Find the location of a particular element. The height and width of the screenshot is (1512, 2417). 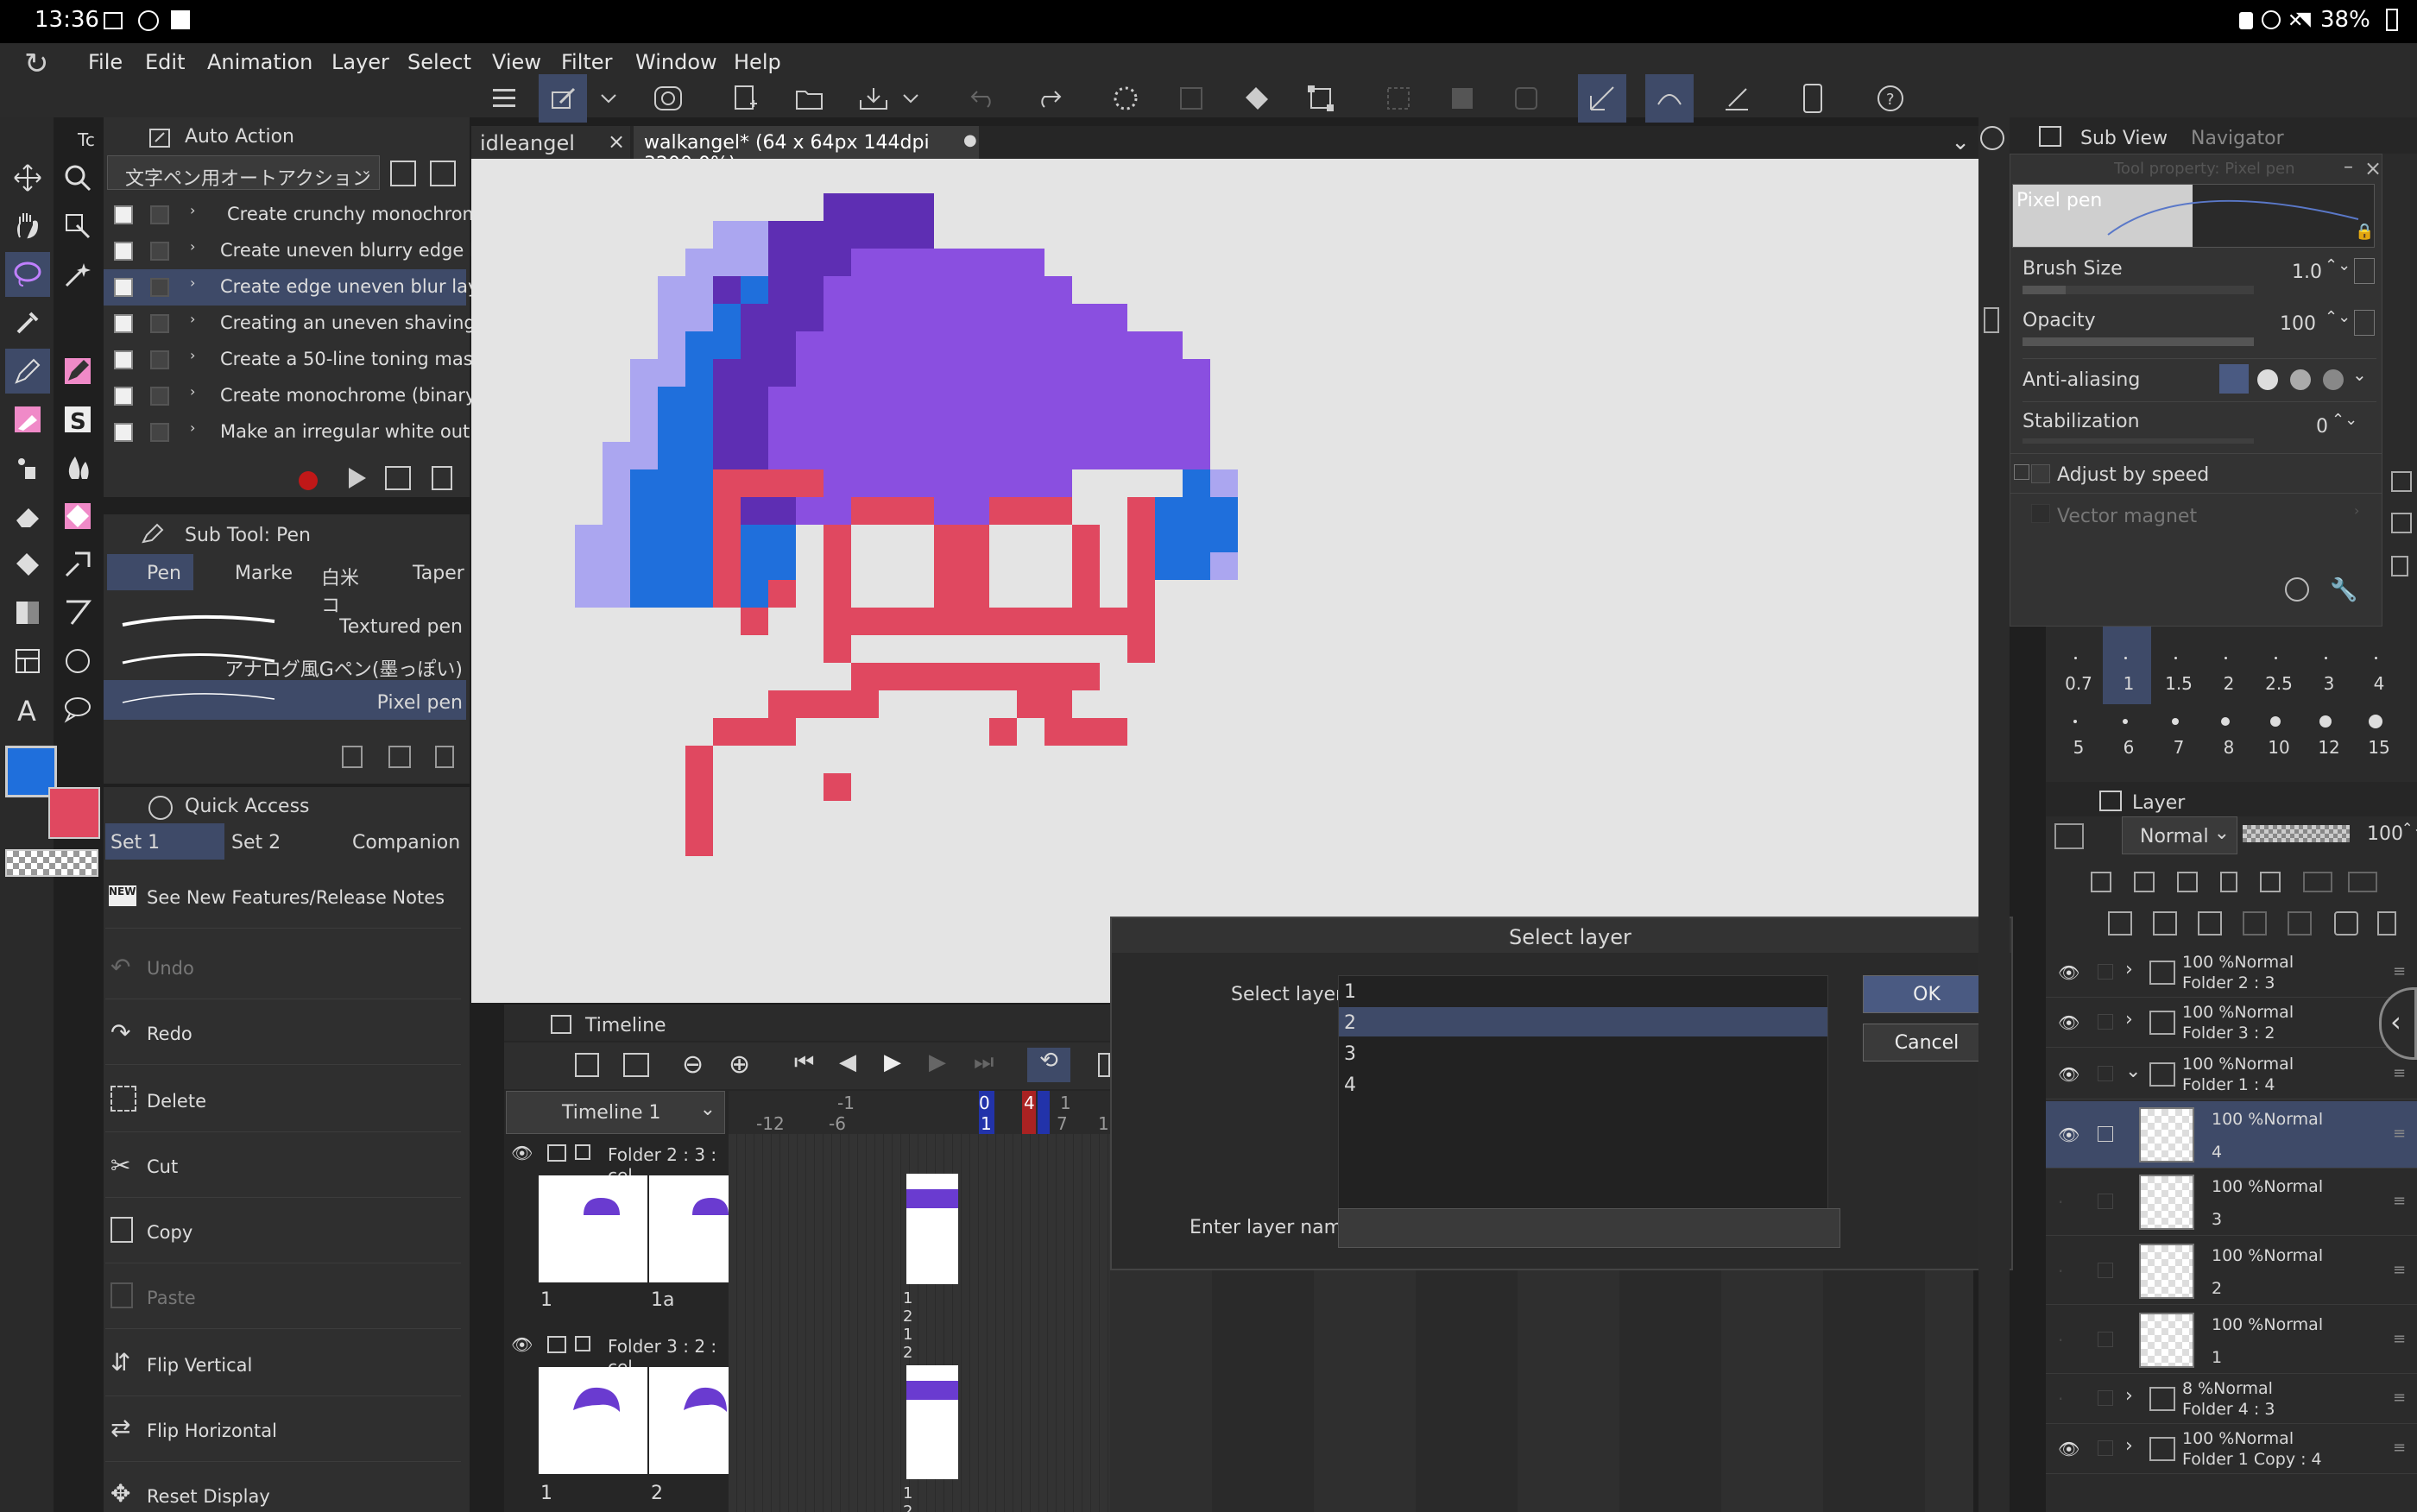

layer-color-icon is located at coordinates (2069, 836).